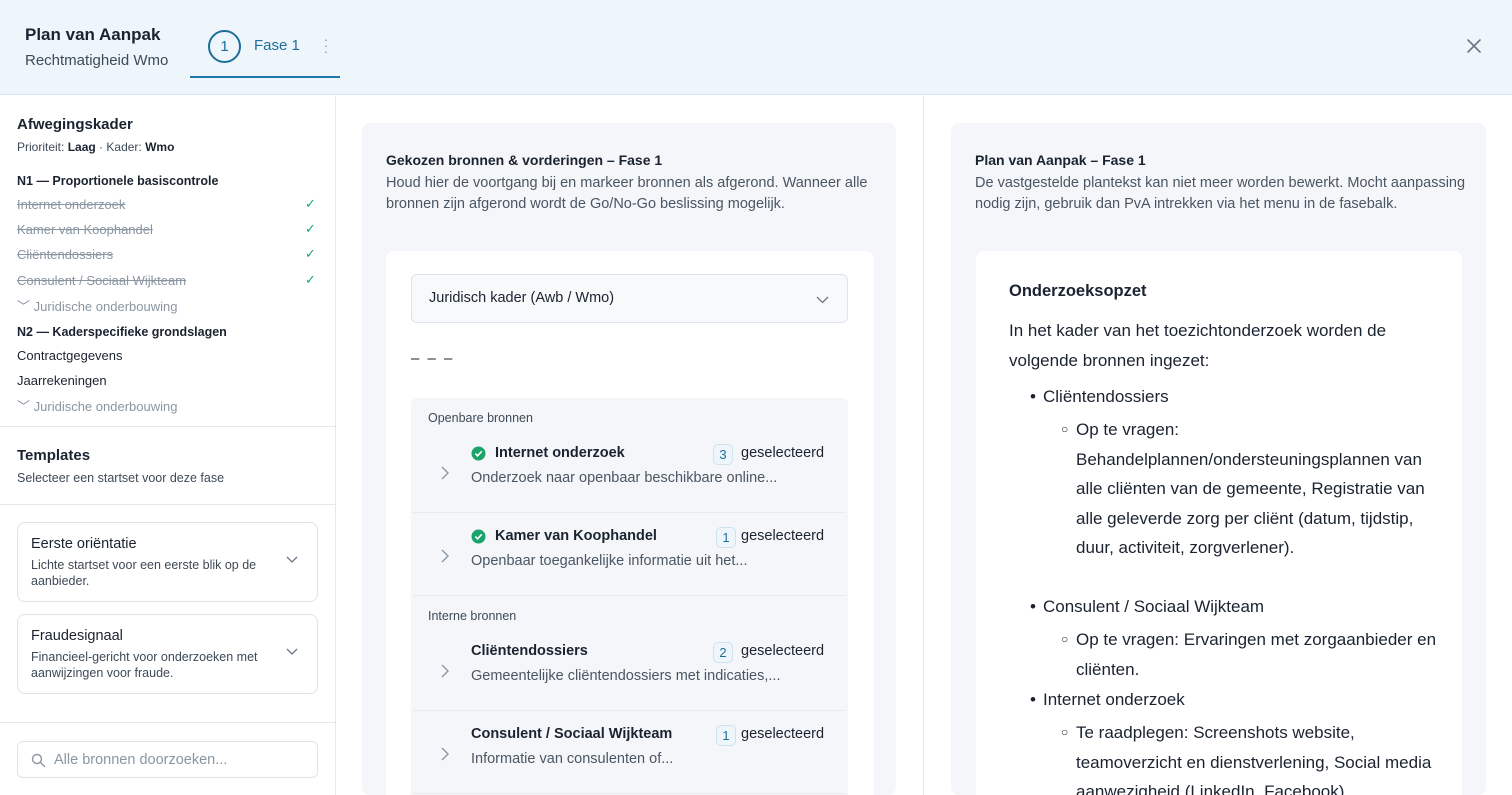  I want to click on selected-count-badge: 3, so click(723, 454).